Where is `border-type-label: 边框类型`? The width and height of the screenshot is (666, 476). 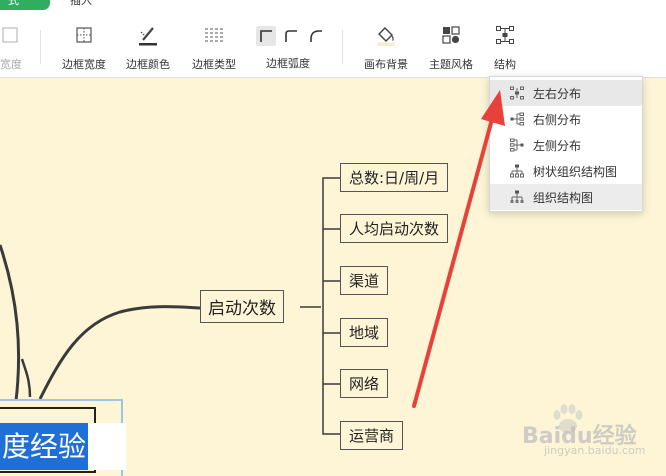 border-type-label: 边框类型 is located at coordinates (214, 64).